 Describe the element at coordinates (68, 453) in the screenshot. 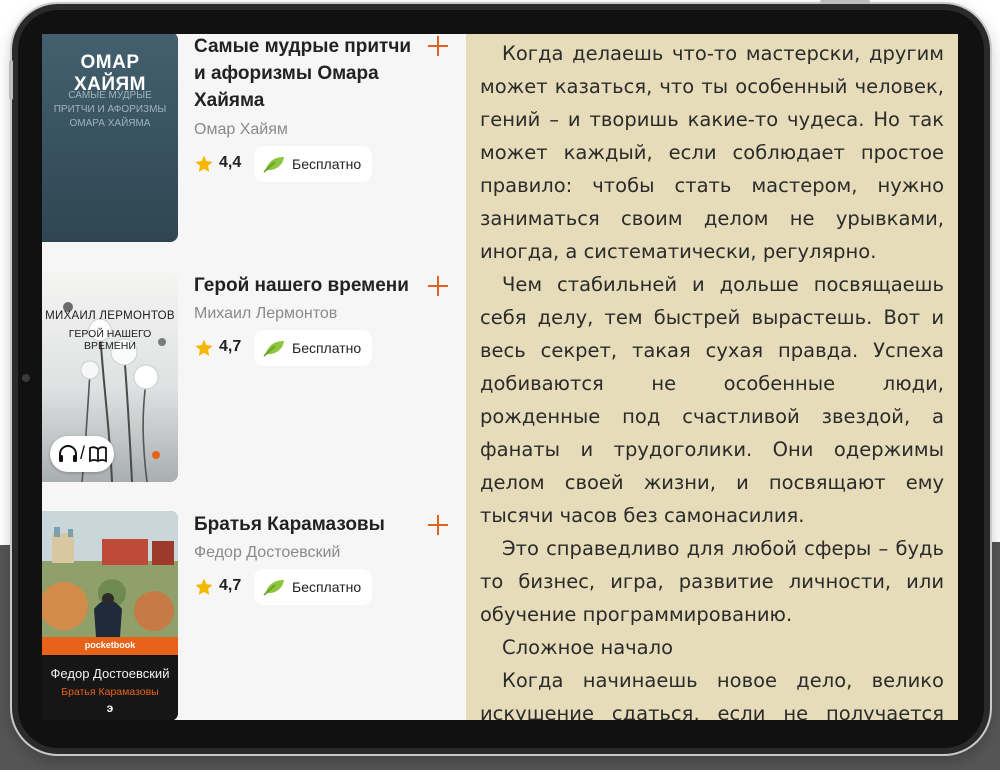

I see `headphones-icon` at that location.